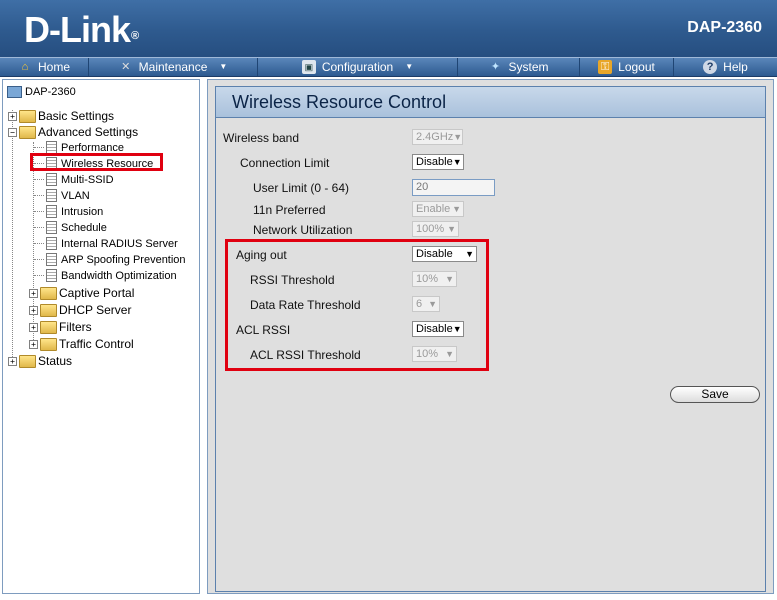  Describe the element at coordinates (126, 67) in the screenshot. I see `tools-icon: ✕` at that location.